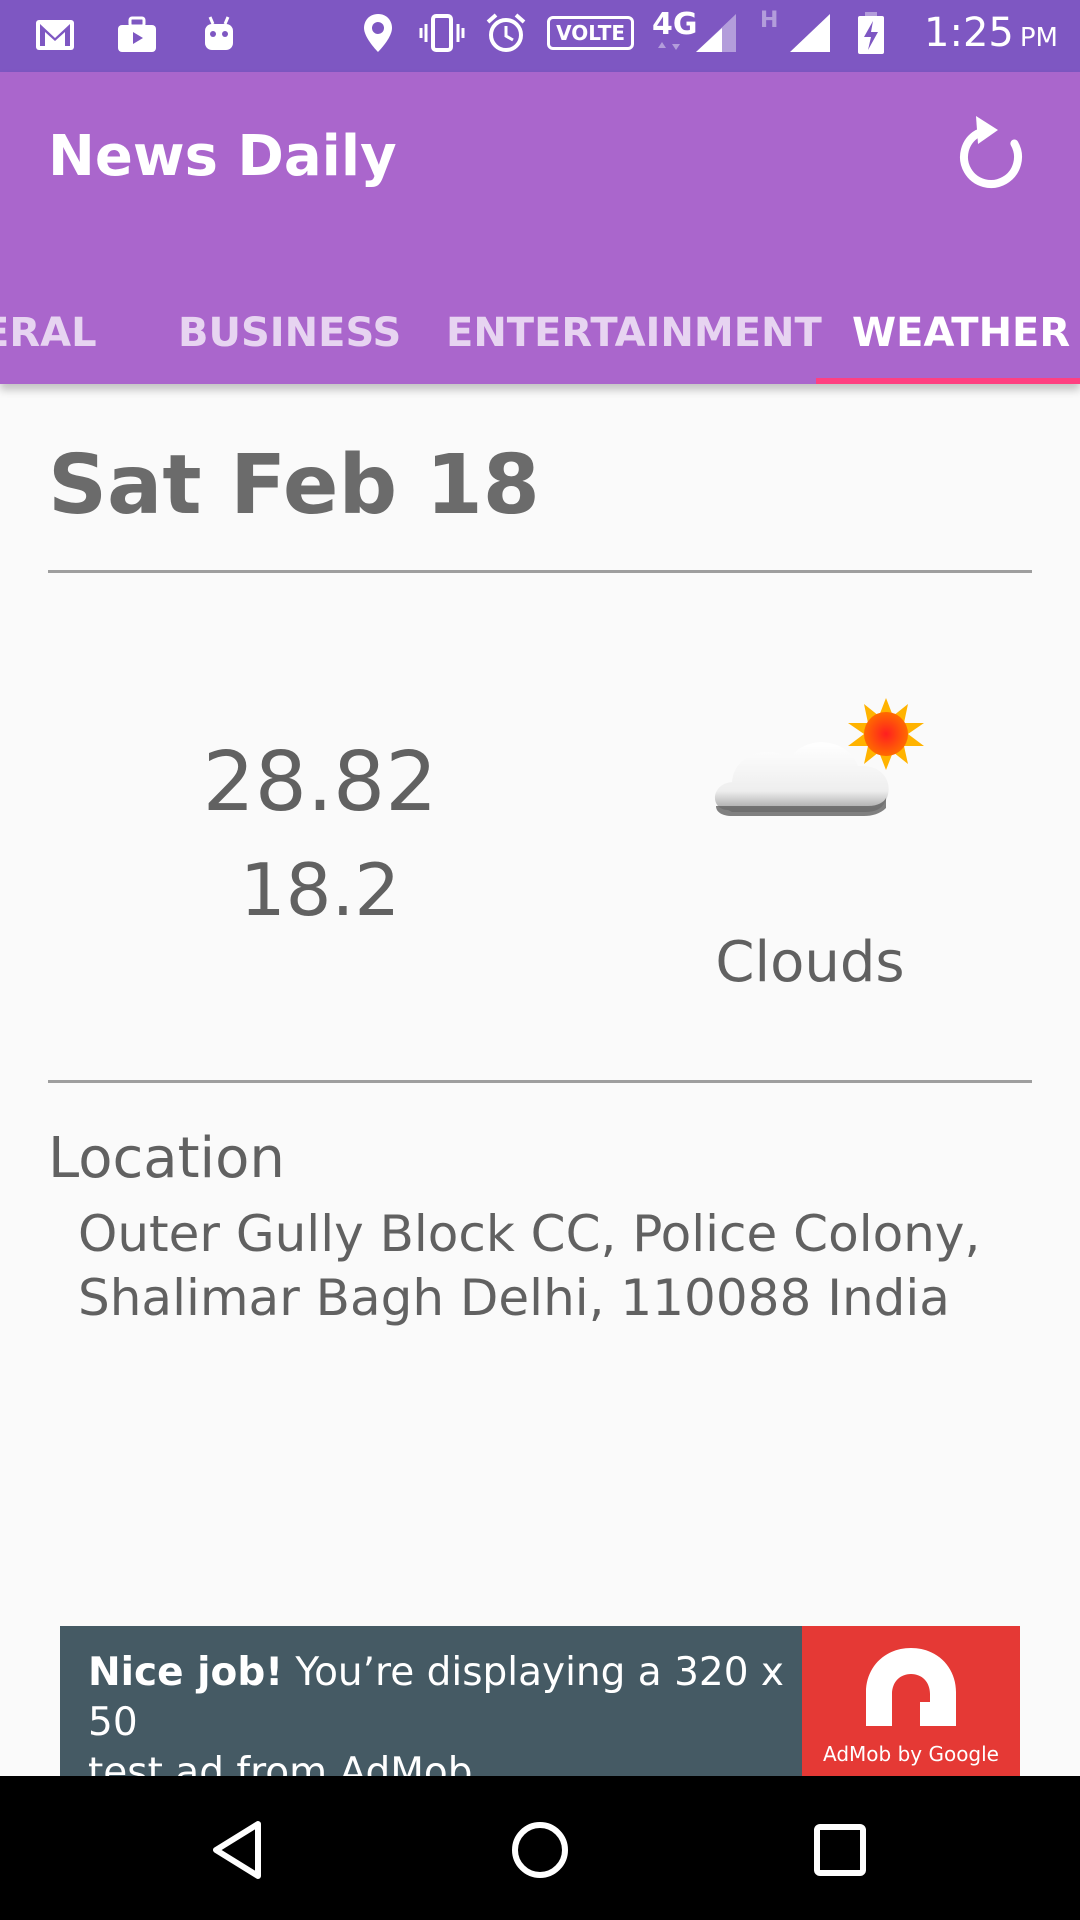 Image resolution: width=1080 pixels, height=1920 pixels. I want to click on tab-business: BUSINESS, so click(289, 333).